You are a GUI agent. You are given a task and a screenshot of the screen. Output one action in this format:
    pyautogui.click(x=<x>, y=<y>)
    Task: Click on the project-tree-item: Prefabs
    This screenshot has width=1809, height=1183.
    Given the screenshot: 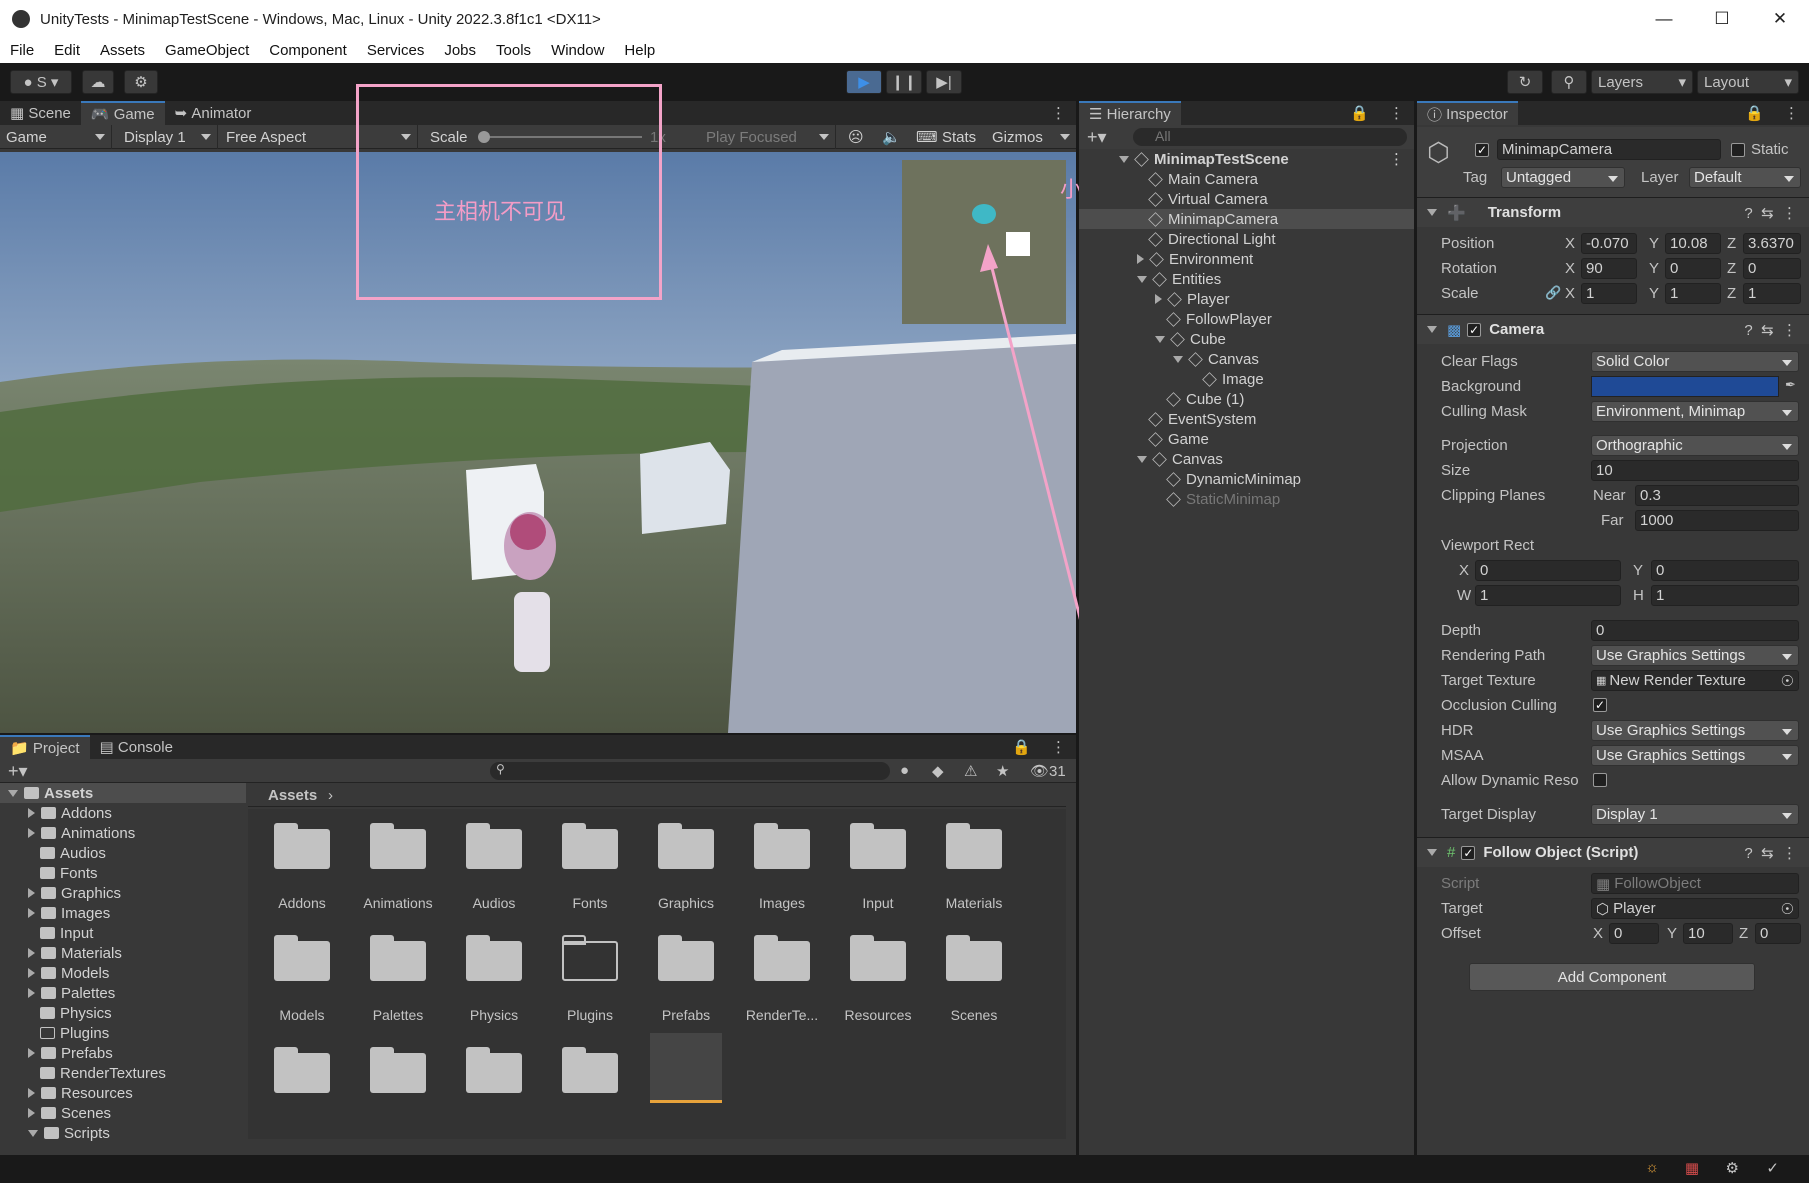 What is the action you would take?
    pyautogui.click(x=123, y=1053)
    